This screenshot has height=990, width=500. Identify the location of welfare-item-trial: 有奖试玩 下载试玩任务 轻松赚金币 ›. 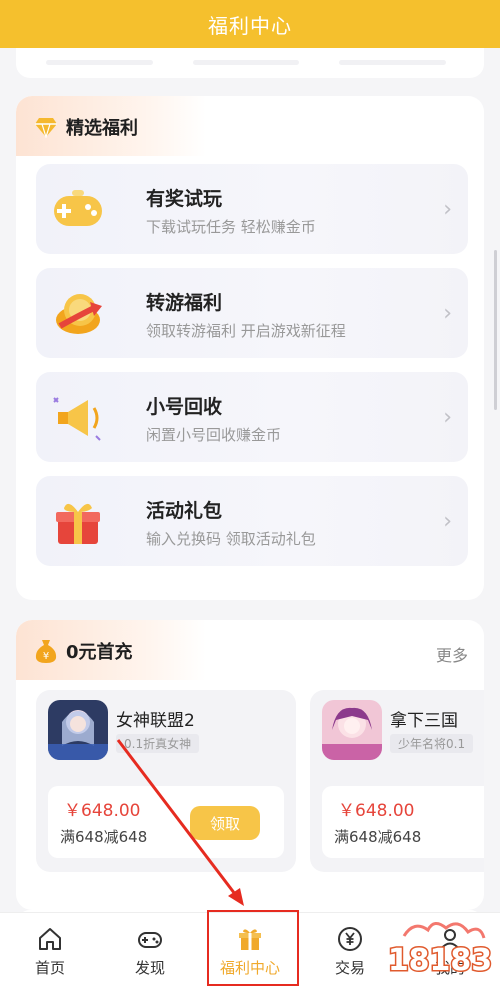
(252, 209).